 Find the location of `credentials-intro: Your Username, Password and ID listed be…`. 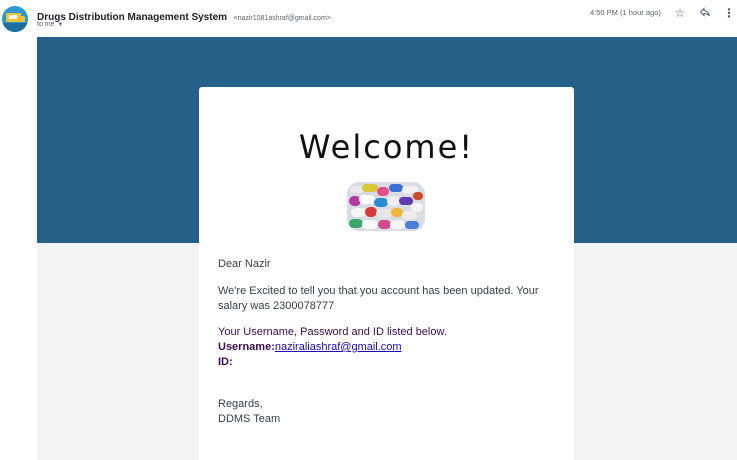

credentials-intro: Your Username, Password and ID listed be… is located at coordinates (332, 332).